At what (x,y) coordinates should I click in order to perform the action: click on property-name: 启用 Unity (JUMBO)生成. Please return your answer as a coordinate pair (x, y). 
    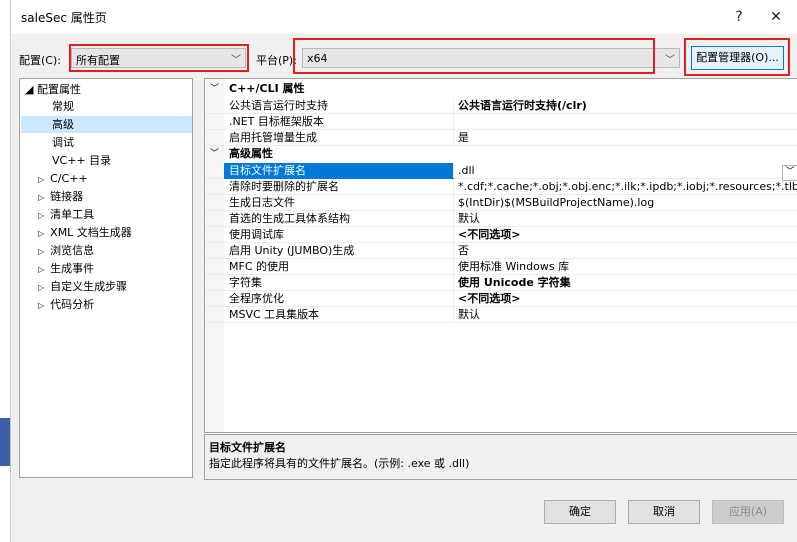
    Looking at the image, I should click on (292, 250).